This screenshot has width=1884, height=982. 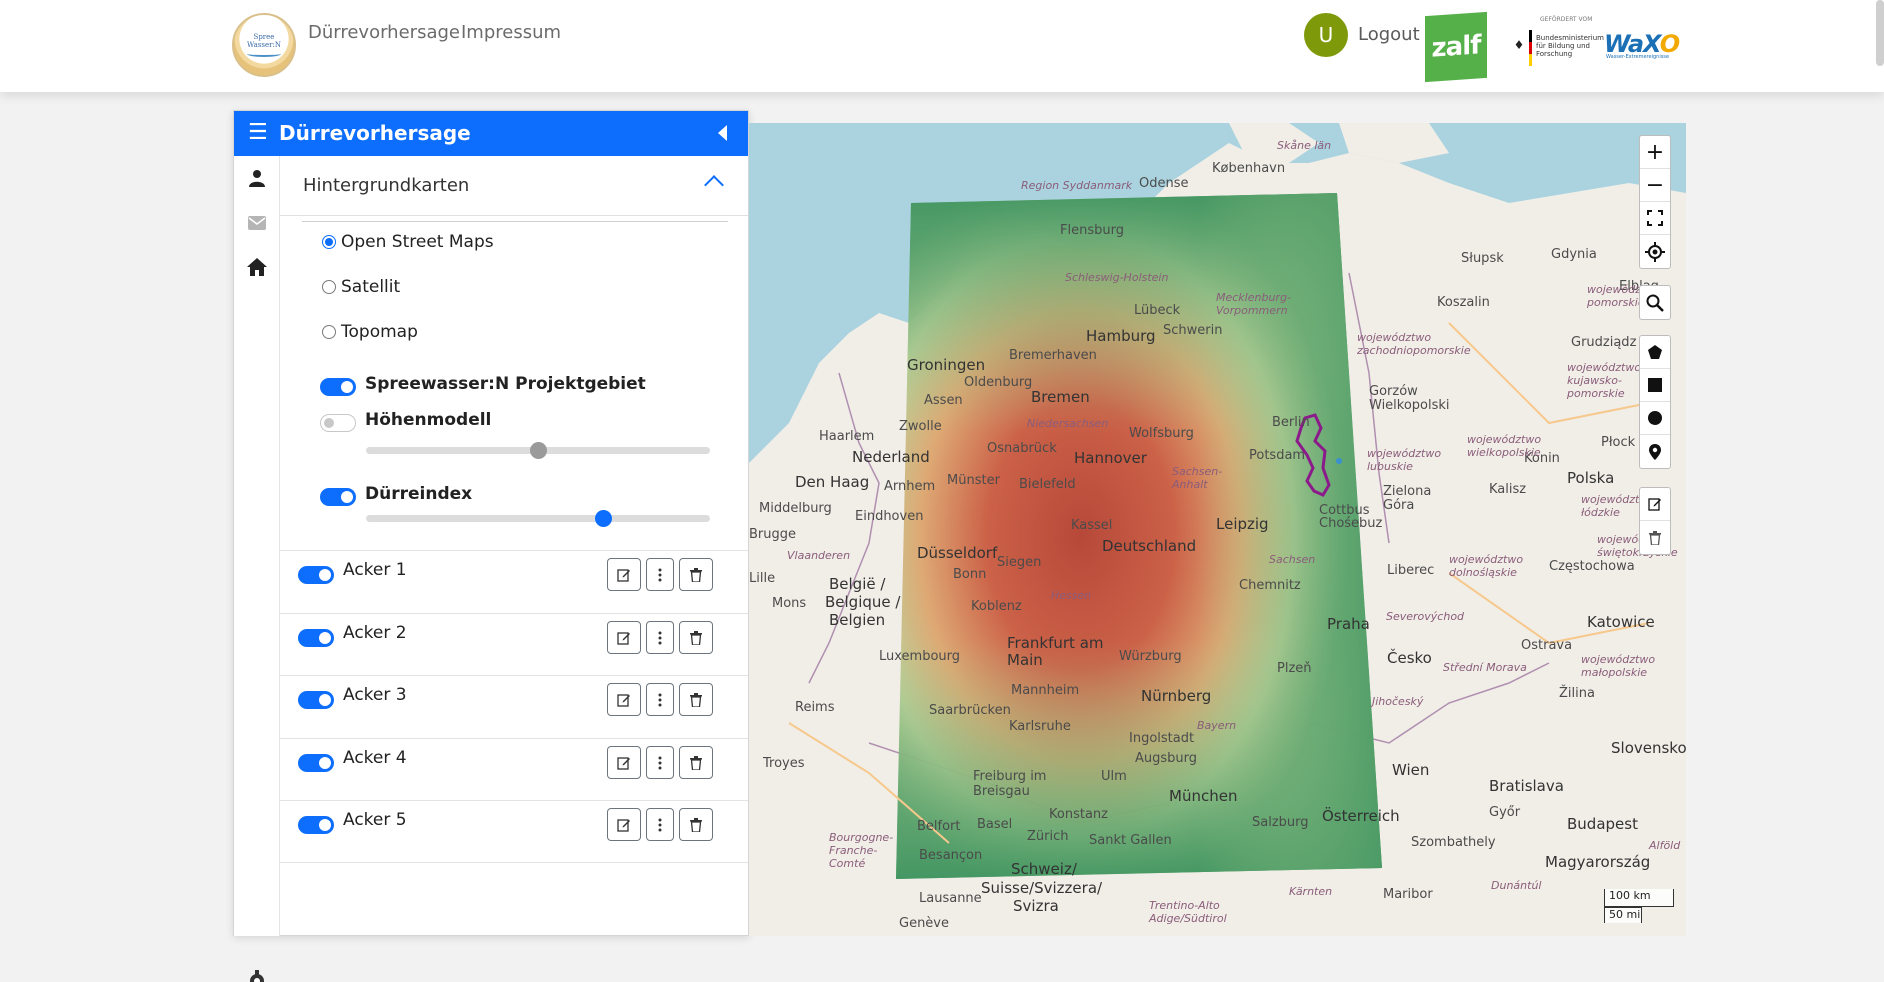 What do you see at coordinates (1164, 183) in the screenshot?
I see `map-label: Odense` at bounding box center [1164, 183].